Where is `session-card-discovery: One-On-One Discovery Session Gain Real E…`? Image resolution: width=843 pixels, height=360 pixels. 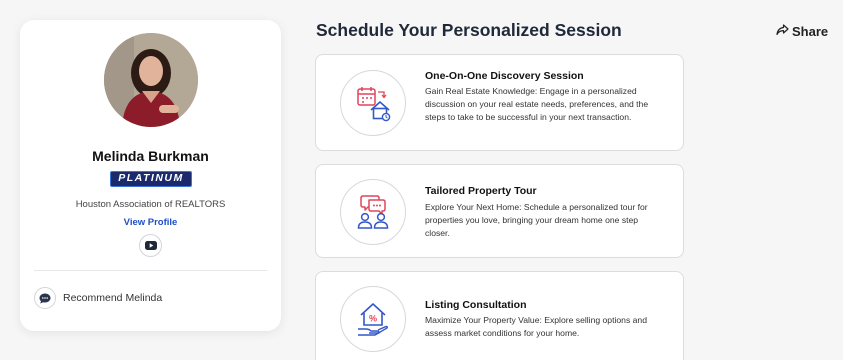
session-card-discovery: One-On-One Discovery Session Gain Real E… is located at coordinates (499, 102).